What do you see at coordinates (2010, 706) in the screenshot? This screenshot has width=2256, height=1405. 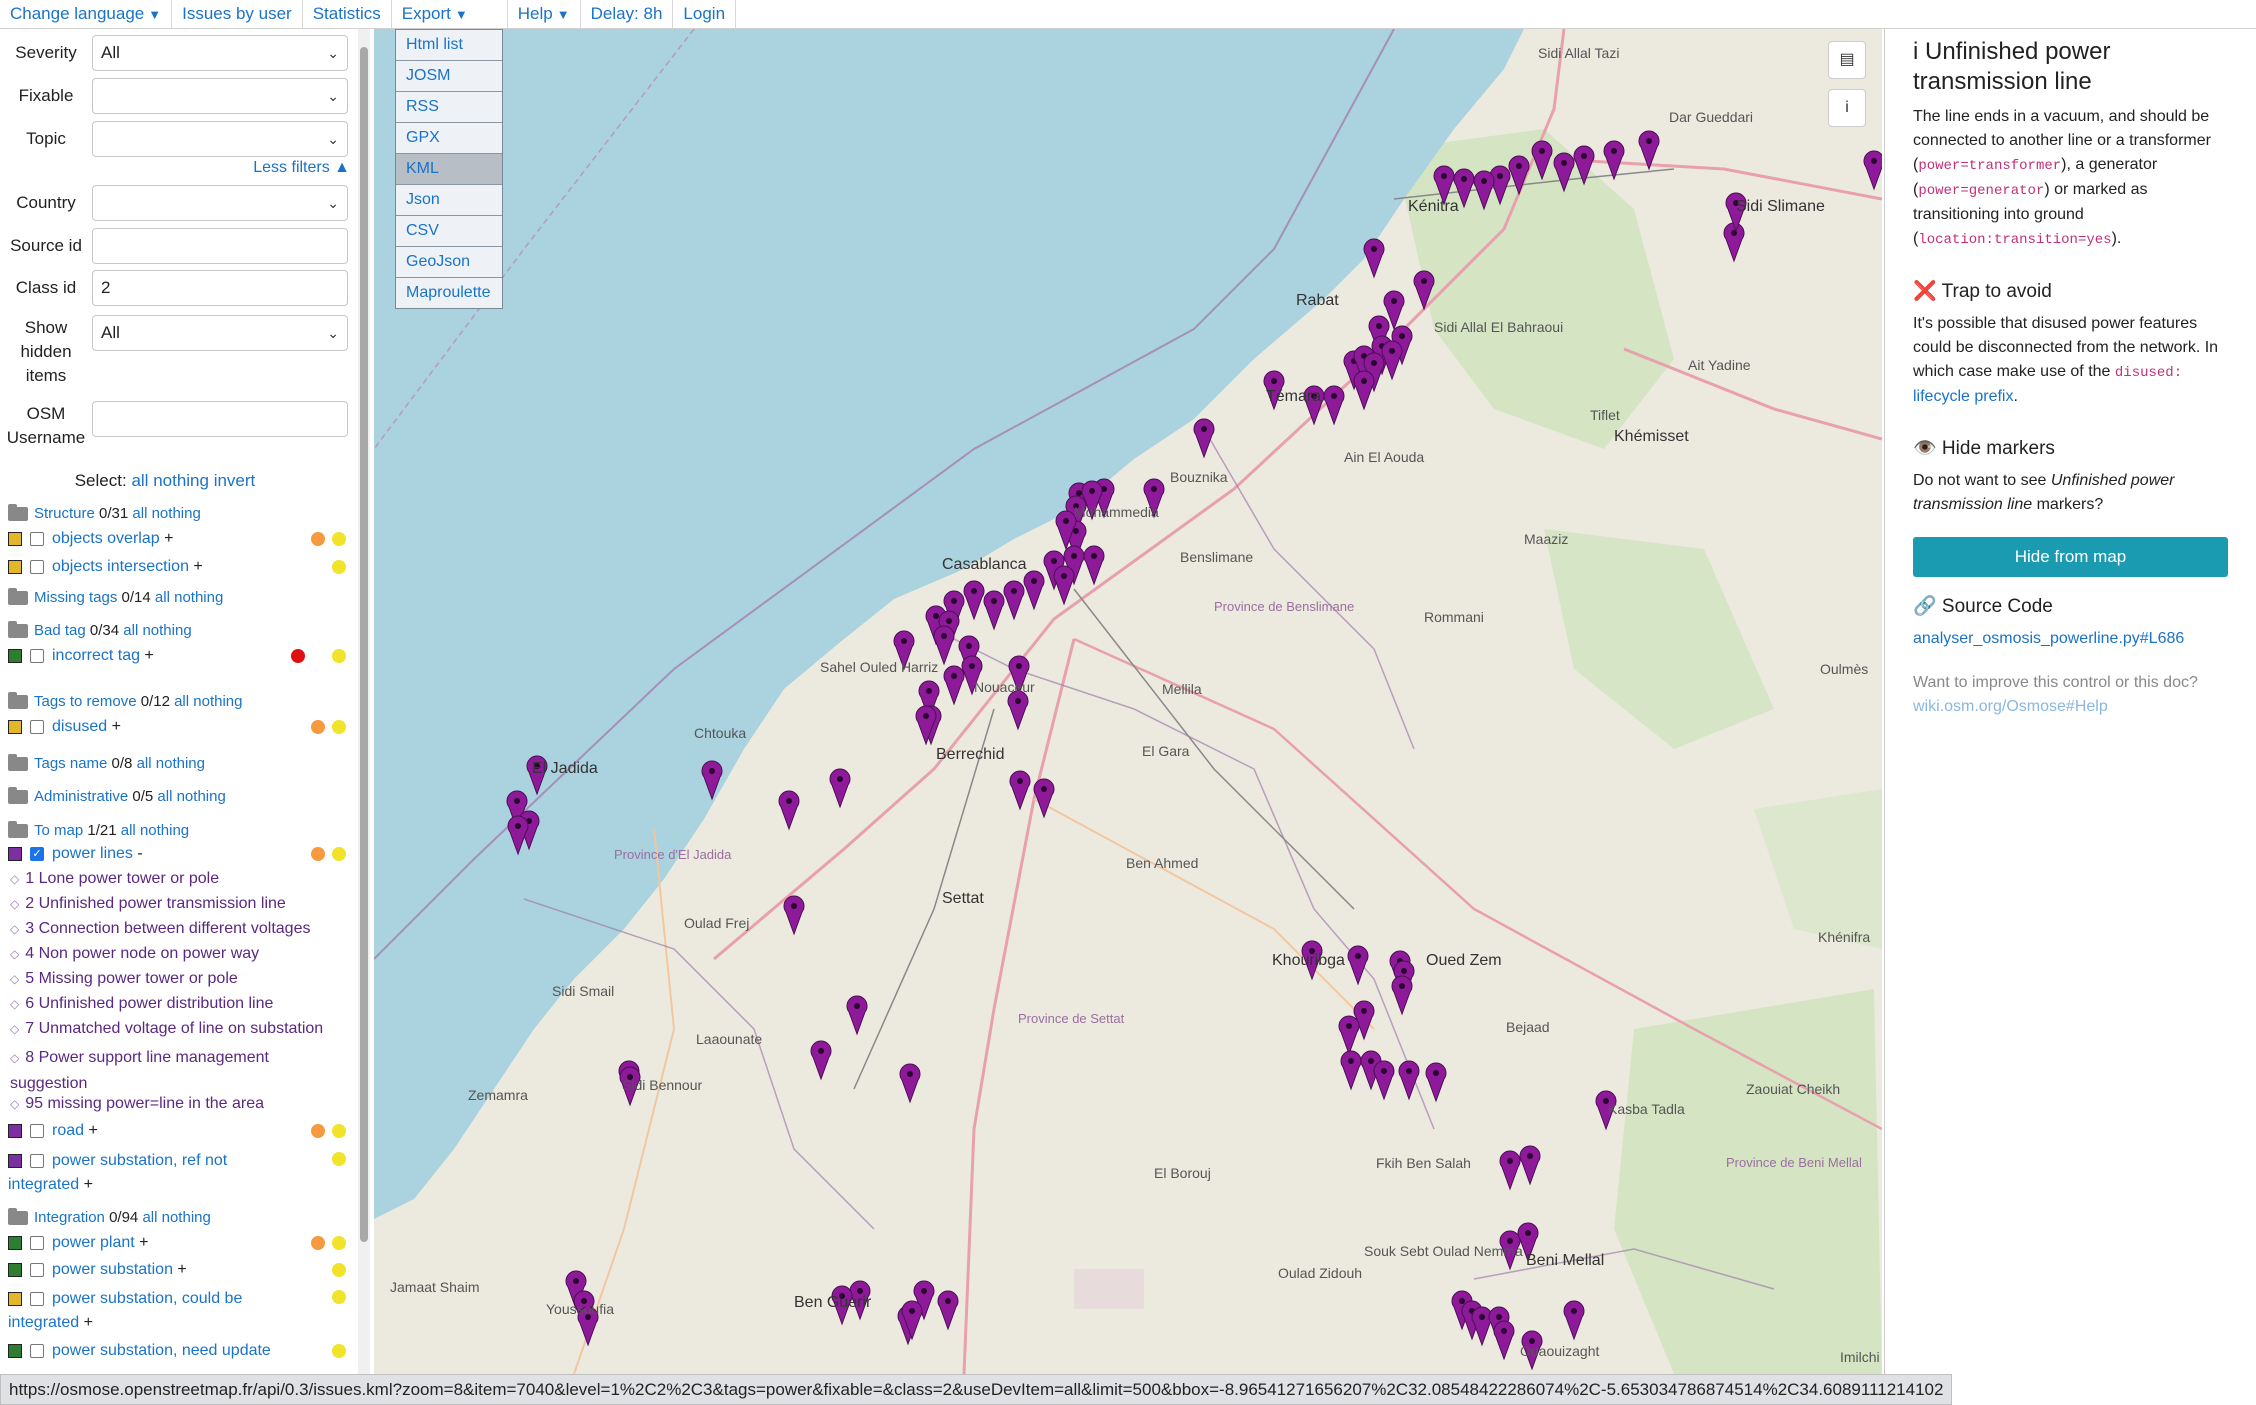 I see `wiki-help-link: wiki.osm.org/Osmose#Help` at bounding box center [2010, 706].